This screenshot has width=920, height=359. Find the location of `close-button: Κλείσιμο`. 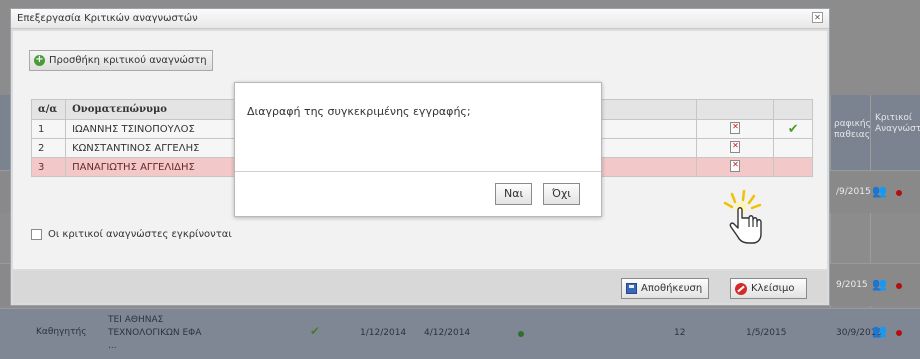

close-button: Κλείσιμο is located at coordinates (768, 288).